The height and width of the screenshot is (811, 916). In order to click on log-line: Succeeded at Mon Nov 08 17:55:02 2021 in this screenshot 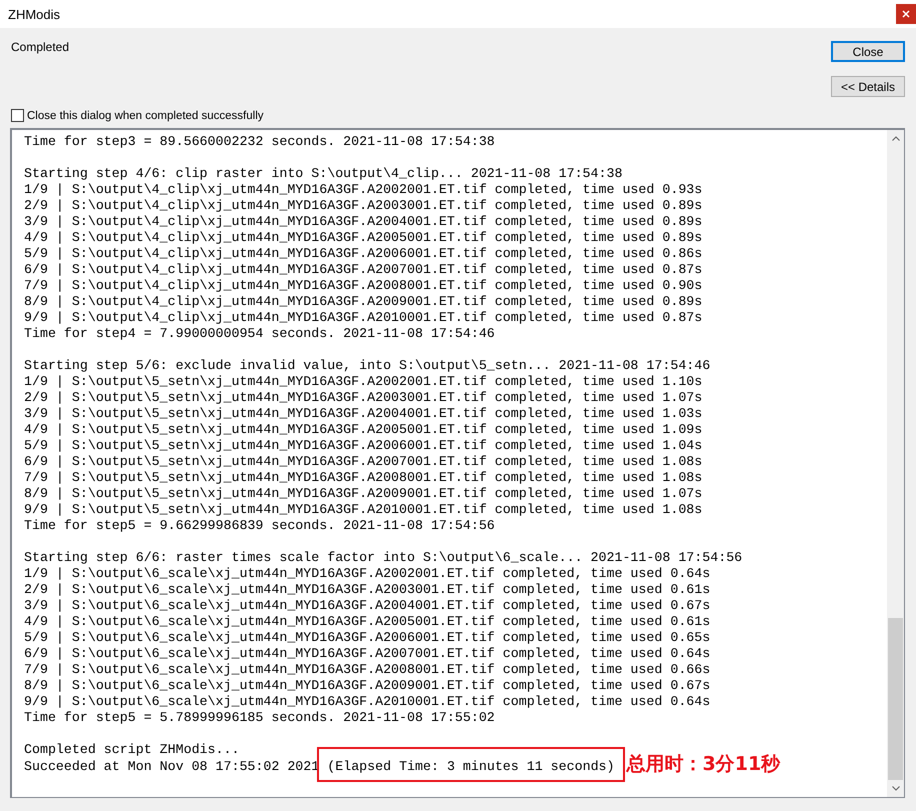, I will do `click(172, 766)`.